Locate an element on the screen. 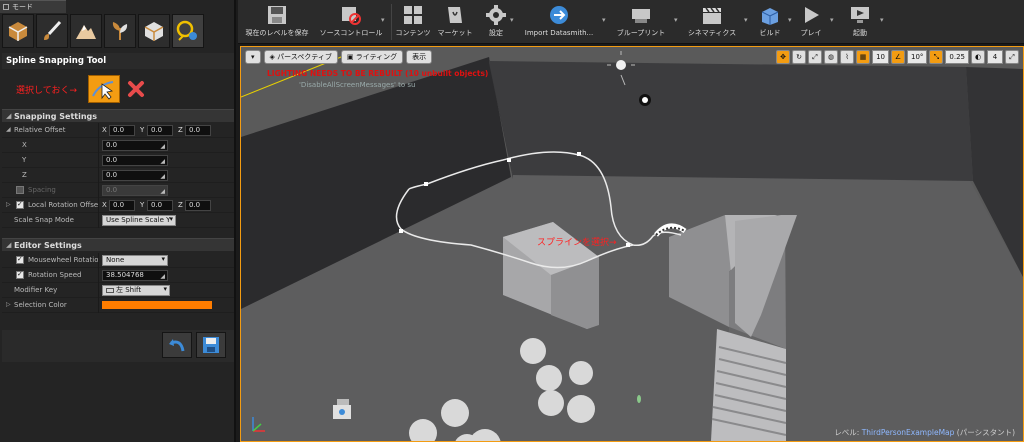 Image resolution: width=1024 pixels, height=442 pixels. scale-icon: ⤢ is located at coordinates (815, 57).